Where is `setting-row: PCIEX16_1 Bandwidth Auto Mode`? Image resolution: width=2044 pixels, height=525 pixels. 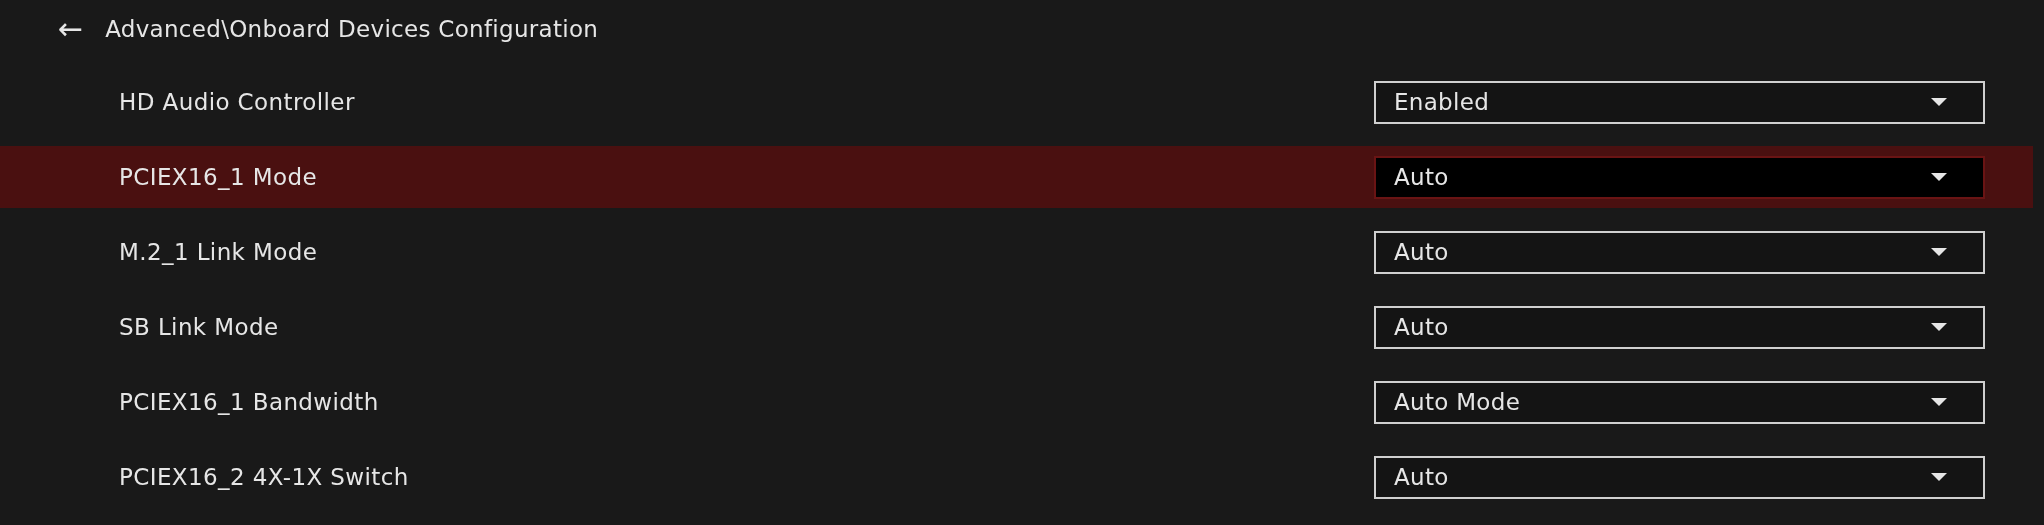
setting-row: PCIEX16_1 Bandwidth Auto Mode is located at coordinates (1016, 402).